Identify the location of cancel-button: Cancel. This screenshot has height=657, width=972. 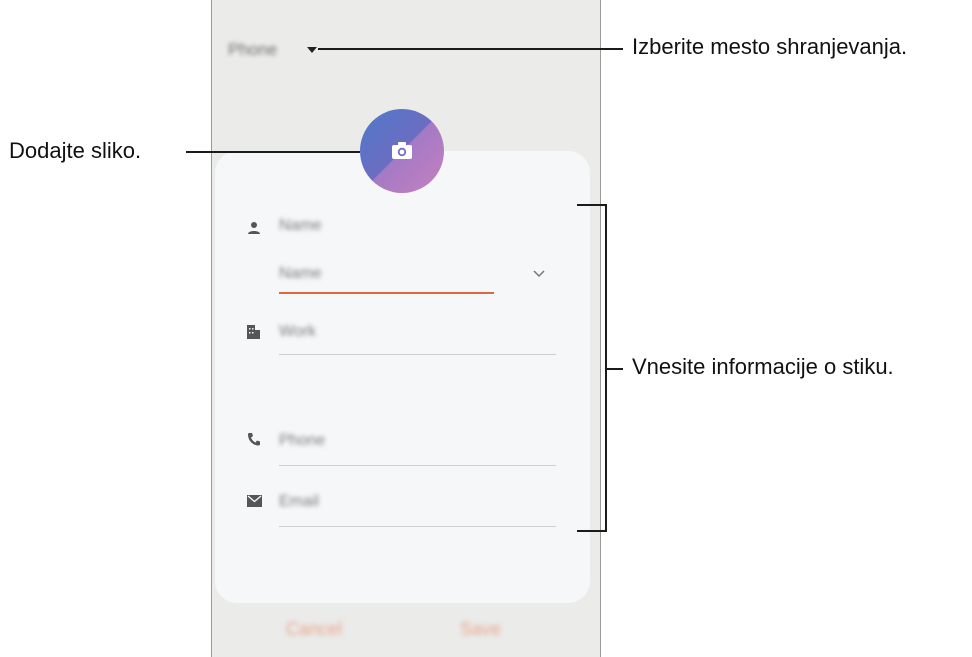
(314, 629).